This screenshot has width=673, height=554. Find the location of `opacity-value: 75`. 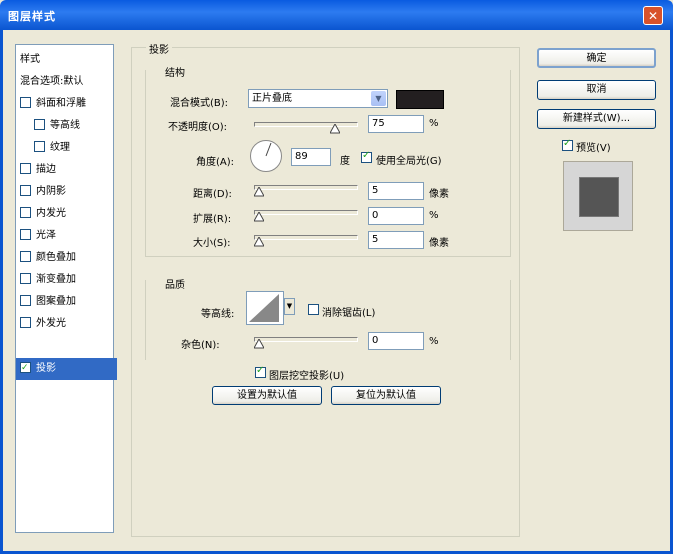

opacity-value: 75 is located at coordinates (378, 123).